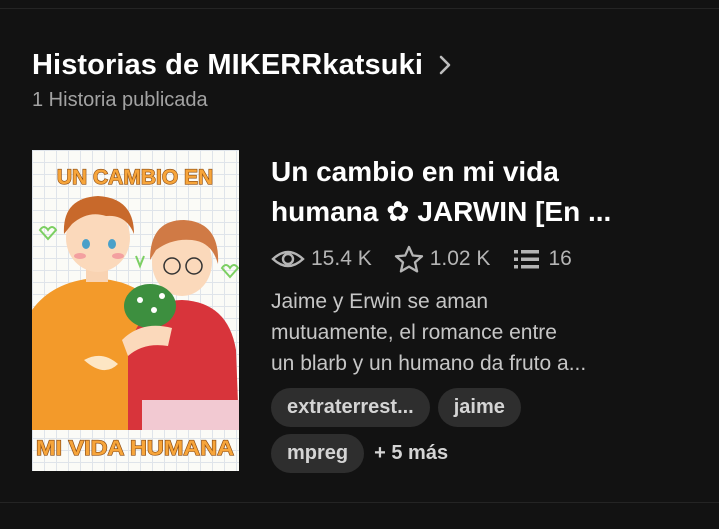 The width and height of the screenshot is (719, 529). I want to click on parts-stat: 16, so click(542, 259).